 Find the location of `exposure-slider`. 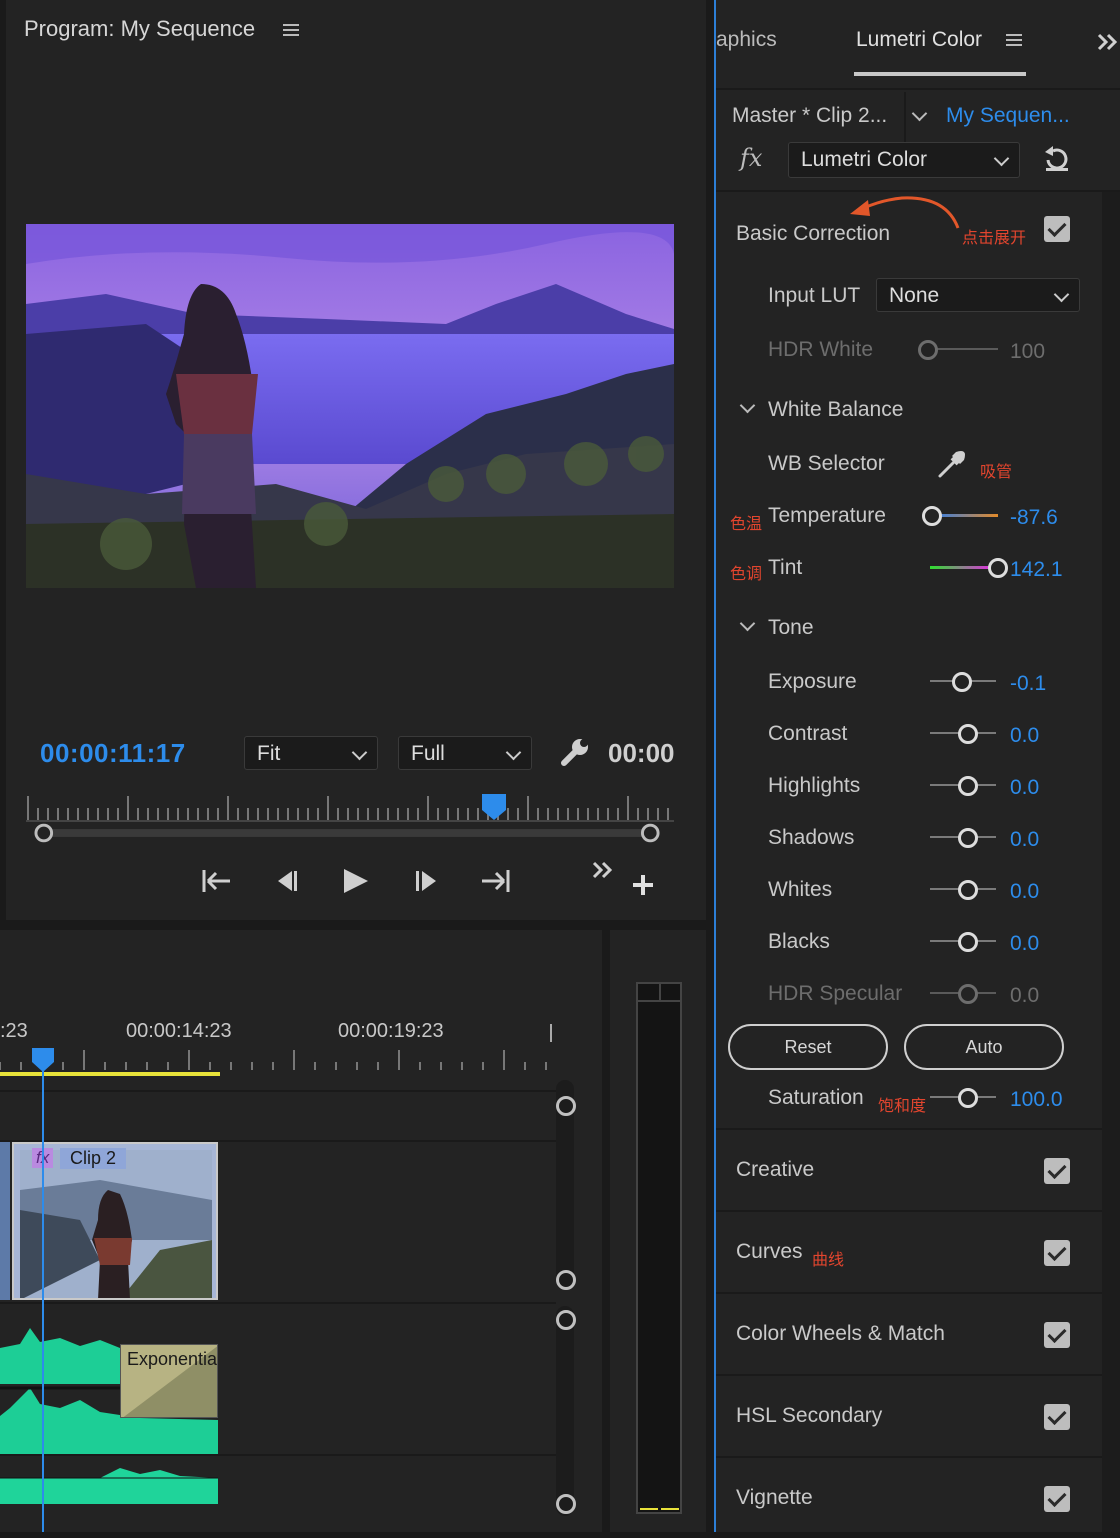

exposure-slider is located at coordinates (963, 682).